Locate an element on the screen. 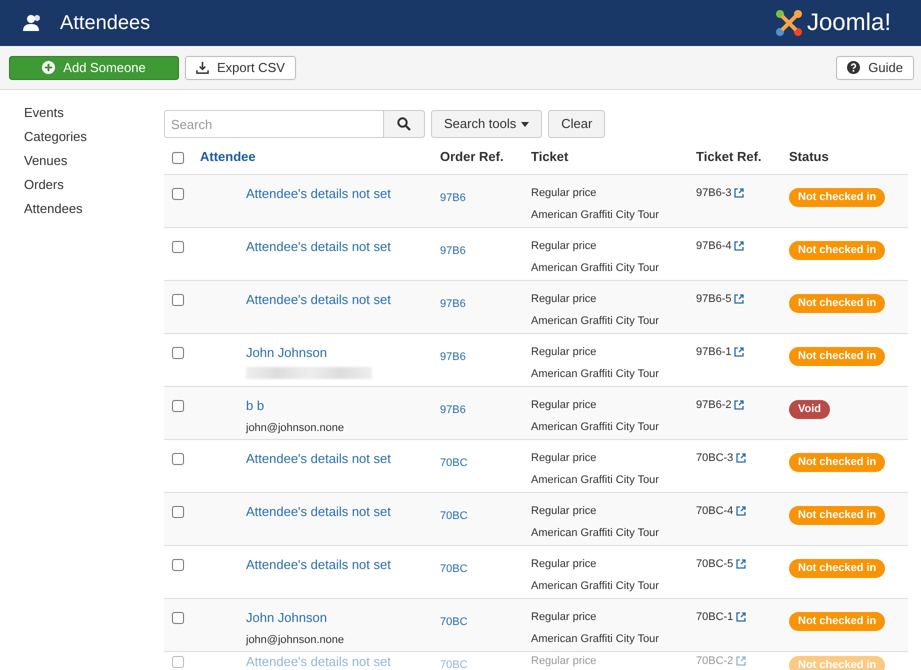  caret-icon is located at coordinates (525, 124).